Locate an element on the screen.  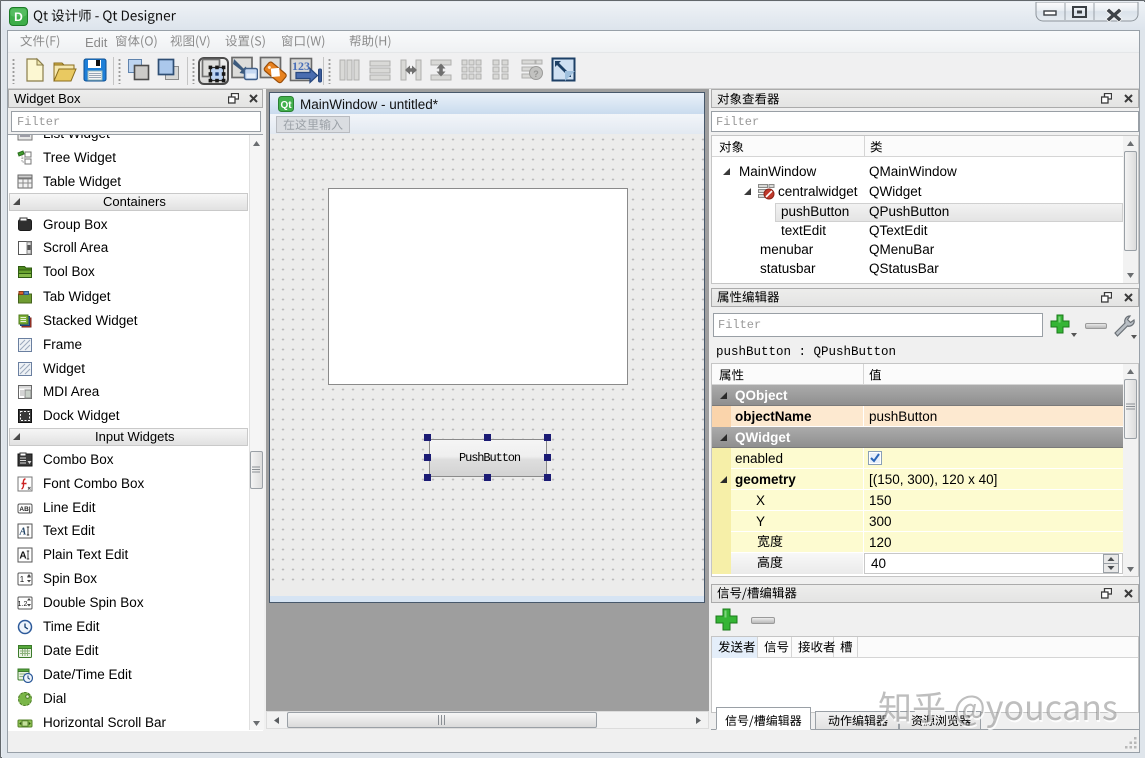
svg-text: Qt is located at coordinates (286, 105).